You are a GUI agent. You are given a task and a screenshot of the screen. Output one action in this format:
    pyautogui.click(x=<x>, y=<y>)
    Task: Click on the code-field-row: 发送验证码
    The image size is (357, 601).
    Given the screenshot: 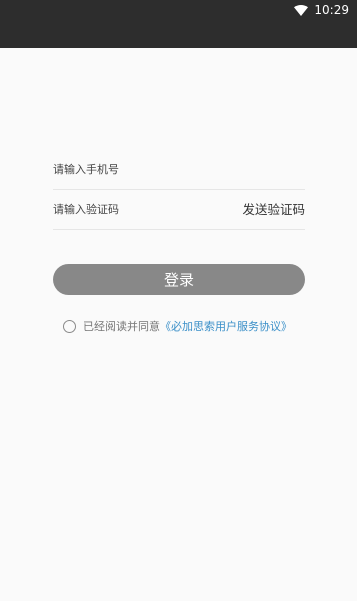 What is the action you would take?
    pyautogui.click(x=179, y=210)
    